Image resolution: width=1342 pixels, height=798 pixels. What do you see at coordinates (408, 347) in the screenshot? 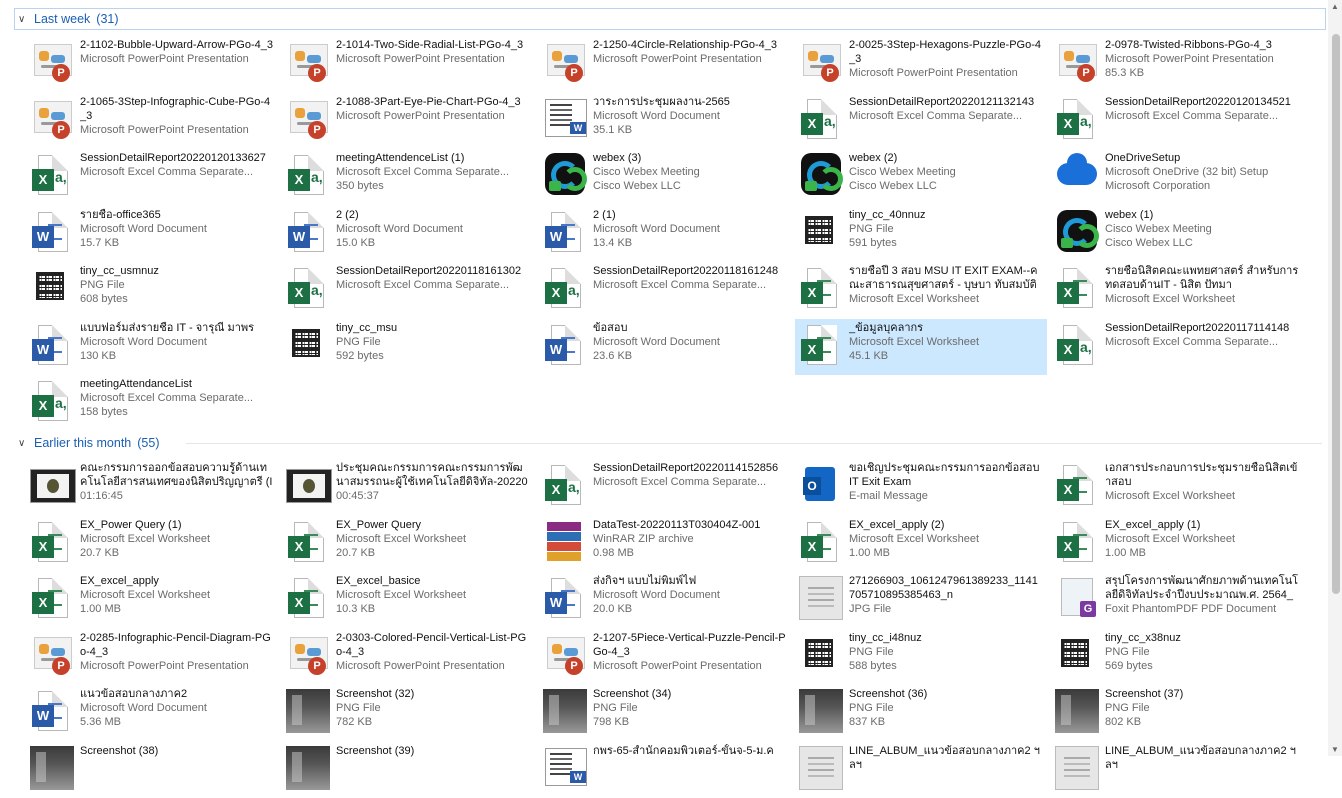
I see `file-item: tiny_cc_msu PNG File 592 bytes` at bounding box center [408, 347].